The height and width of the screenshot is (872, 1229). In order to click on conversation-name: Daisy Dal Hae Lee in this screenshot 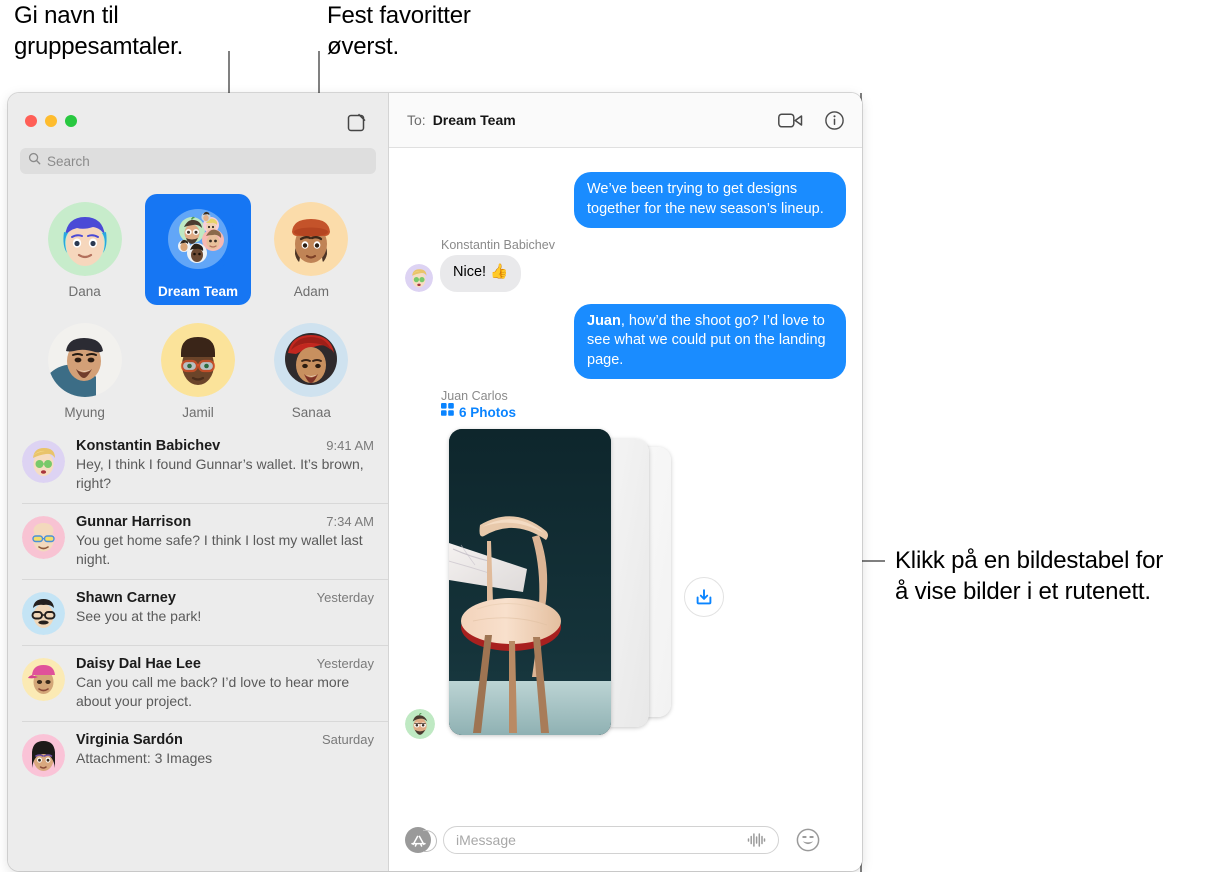, I will do `click(138, 664)`.